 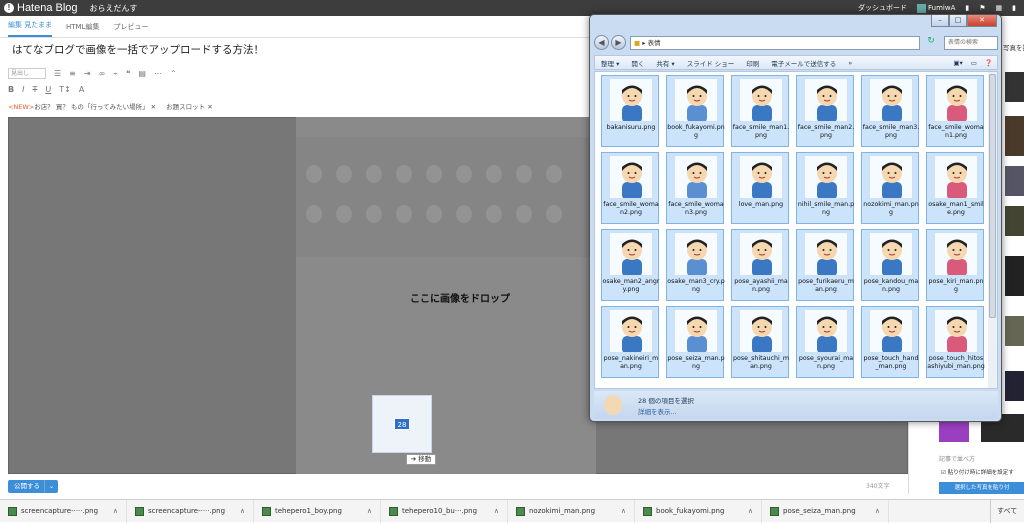 What do you see at coordinates (27, 73) in the screenshot?
I see `heading-select: 見出し` at bounding box center [27, 73].